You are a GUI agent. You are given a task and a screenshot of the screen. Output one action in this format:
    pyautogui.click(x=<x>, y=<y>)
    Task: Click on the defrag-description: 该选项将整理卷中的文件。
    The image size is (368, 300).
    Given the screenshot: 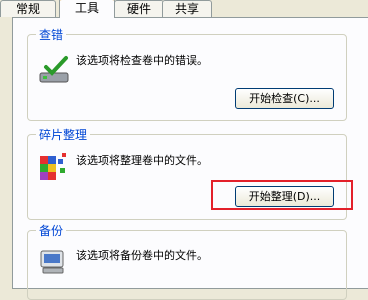 What is the action you would take?
    pyautogui.click(x=142, y=160)
    